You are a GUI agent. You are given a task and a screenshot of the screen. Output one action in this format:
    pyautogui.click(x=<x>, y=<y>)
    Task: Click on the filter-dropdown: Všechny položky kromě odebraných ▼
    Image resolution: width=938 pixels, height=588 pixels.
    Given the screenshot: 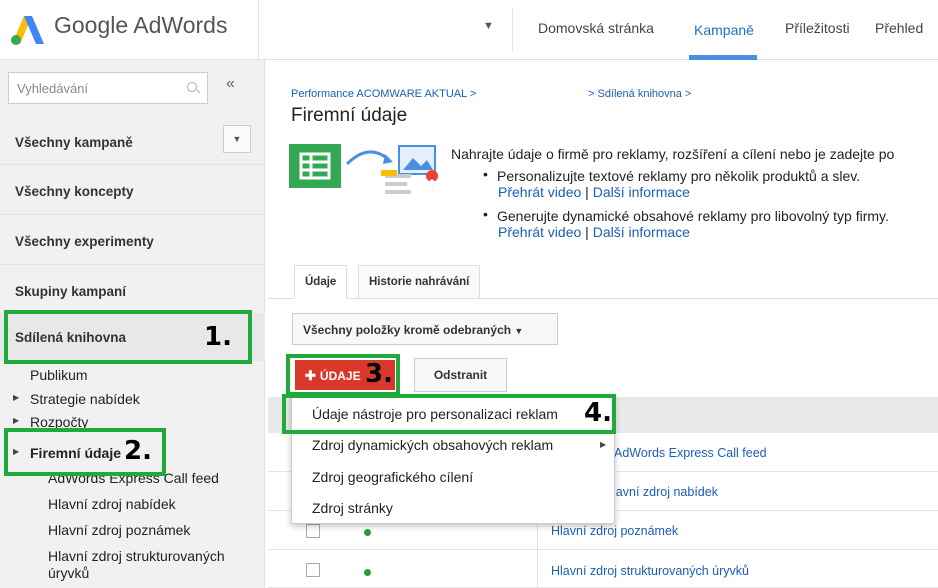 What is the action you would take?
    pyautogui.click(x=425, y=329)
    